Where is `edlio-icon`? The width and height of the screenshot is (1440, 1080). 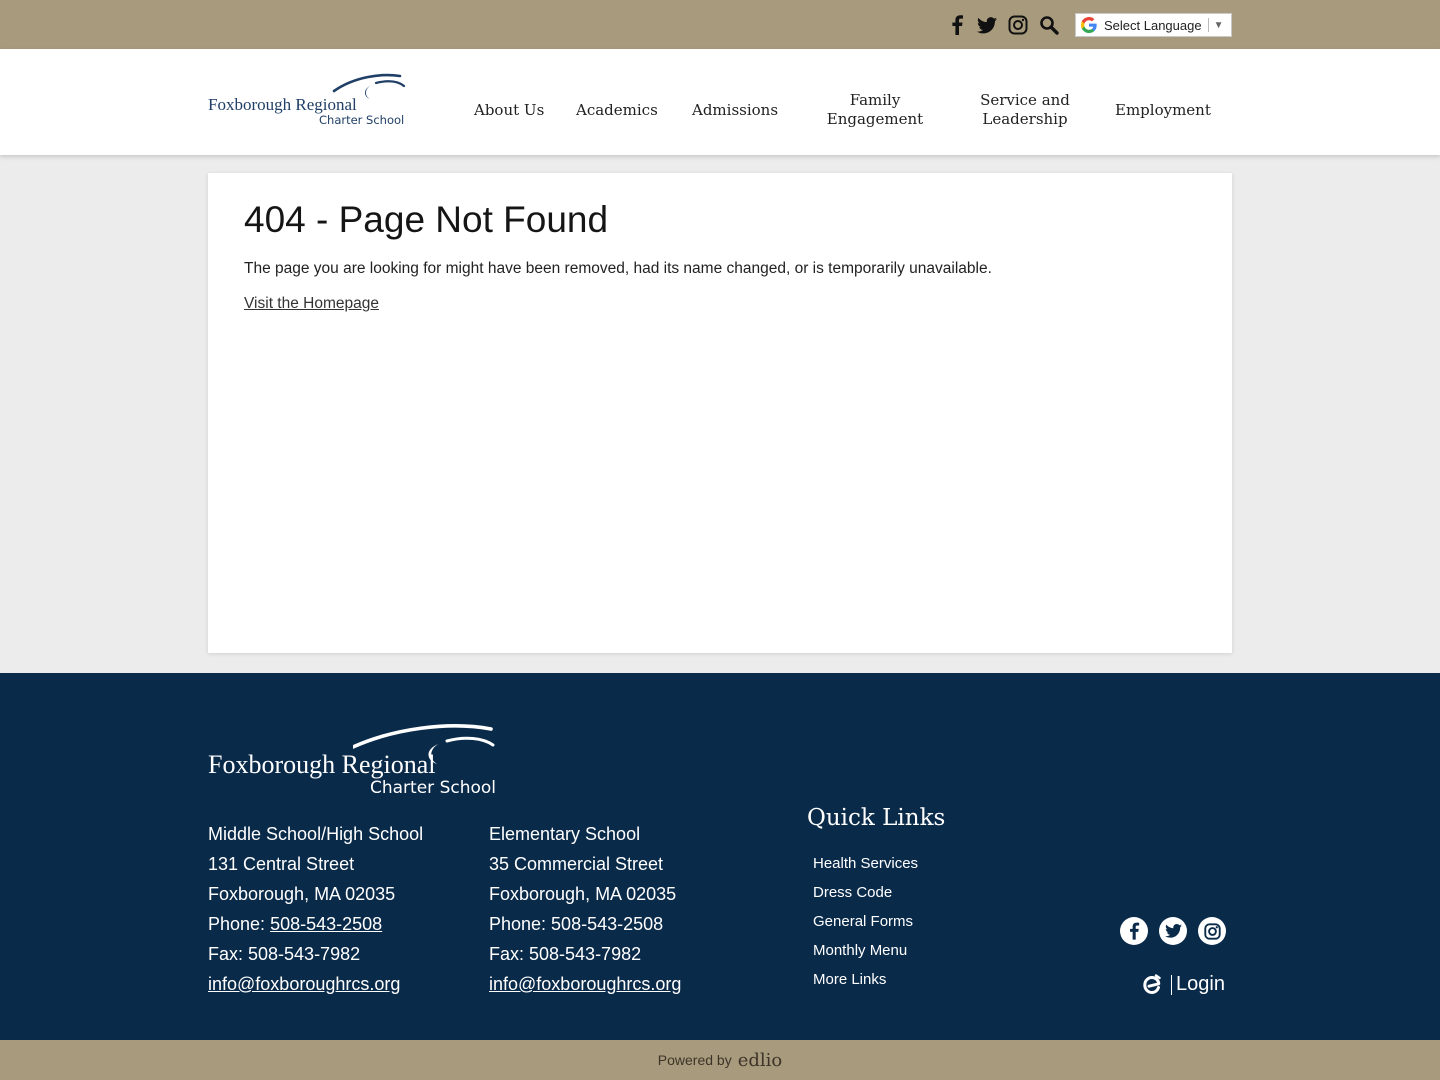 edlio-icon is located at coordinates (1152, 983).